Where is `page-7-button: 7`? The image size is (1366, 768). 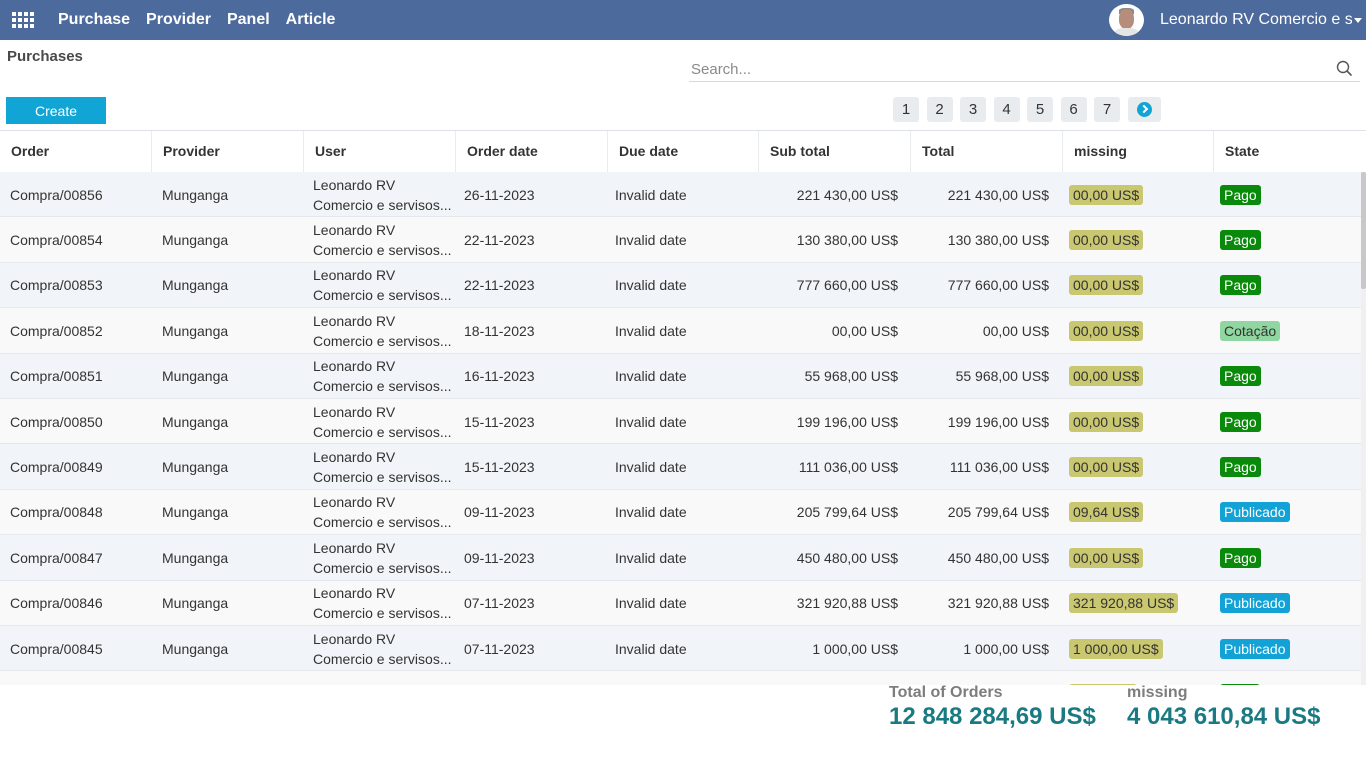 page-7-button: 7 is located at coordinates (1107, 109).